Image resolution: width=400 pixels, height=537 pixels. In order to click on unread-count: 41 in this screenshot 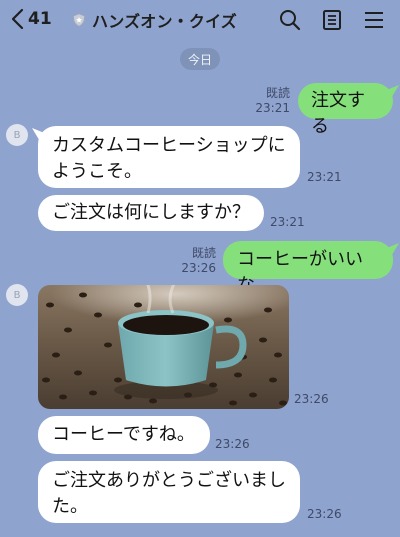, I will do `click(40, 19)`.